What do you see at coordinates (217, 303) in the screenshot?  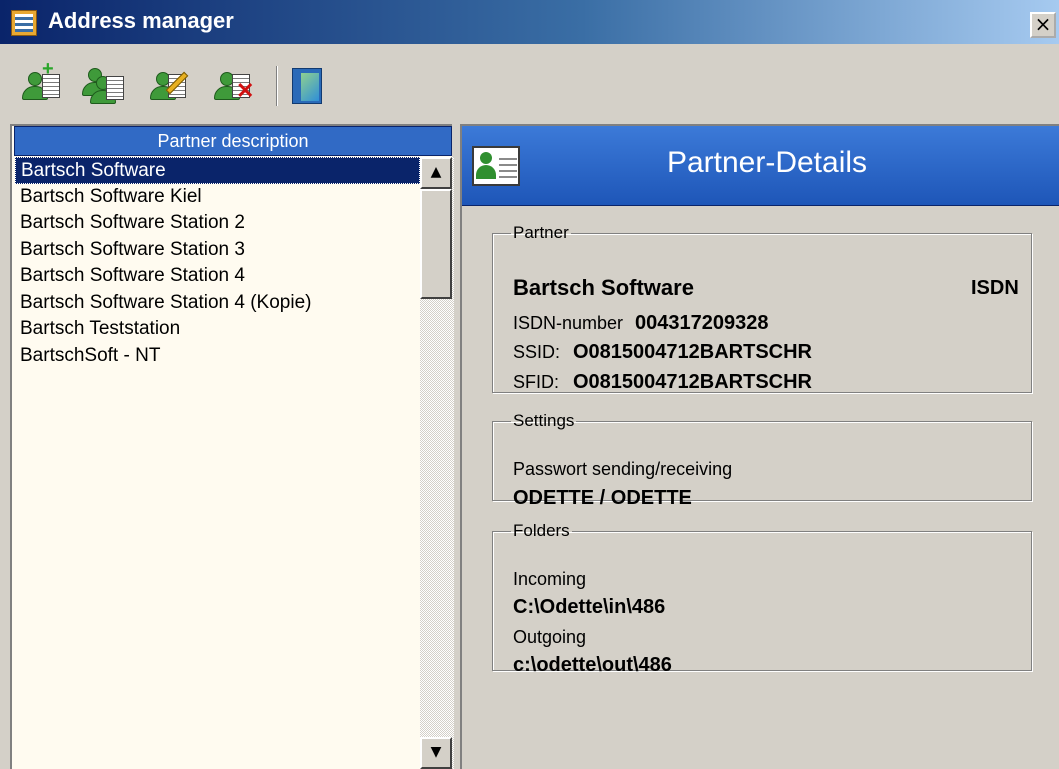 I see `list-item: Bartsch Software Station 4 (Kopie)` at bounding box center [217, 303].